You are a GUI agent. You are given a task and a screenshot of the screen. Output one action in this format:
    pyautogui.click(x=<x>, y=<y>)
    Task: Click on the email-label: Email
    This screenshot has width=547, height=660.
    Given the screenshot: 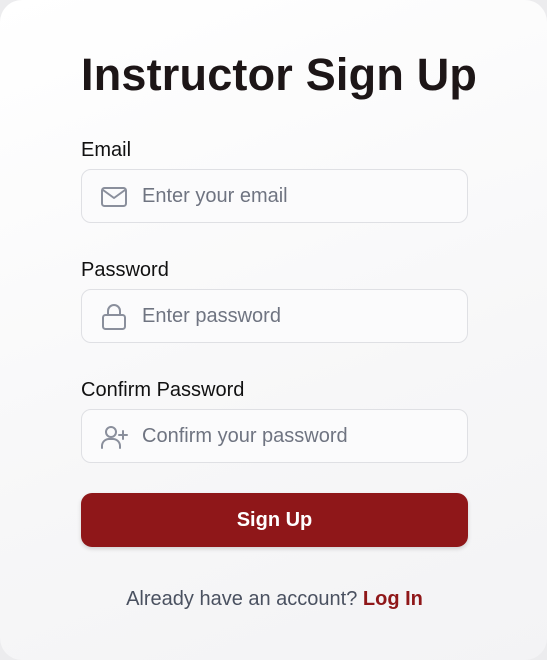 What is the action you would take?
    pyautogui.click(x=106, y=150)
    